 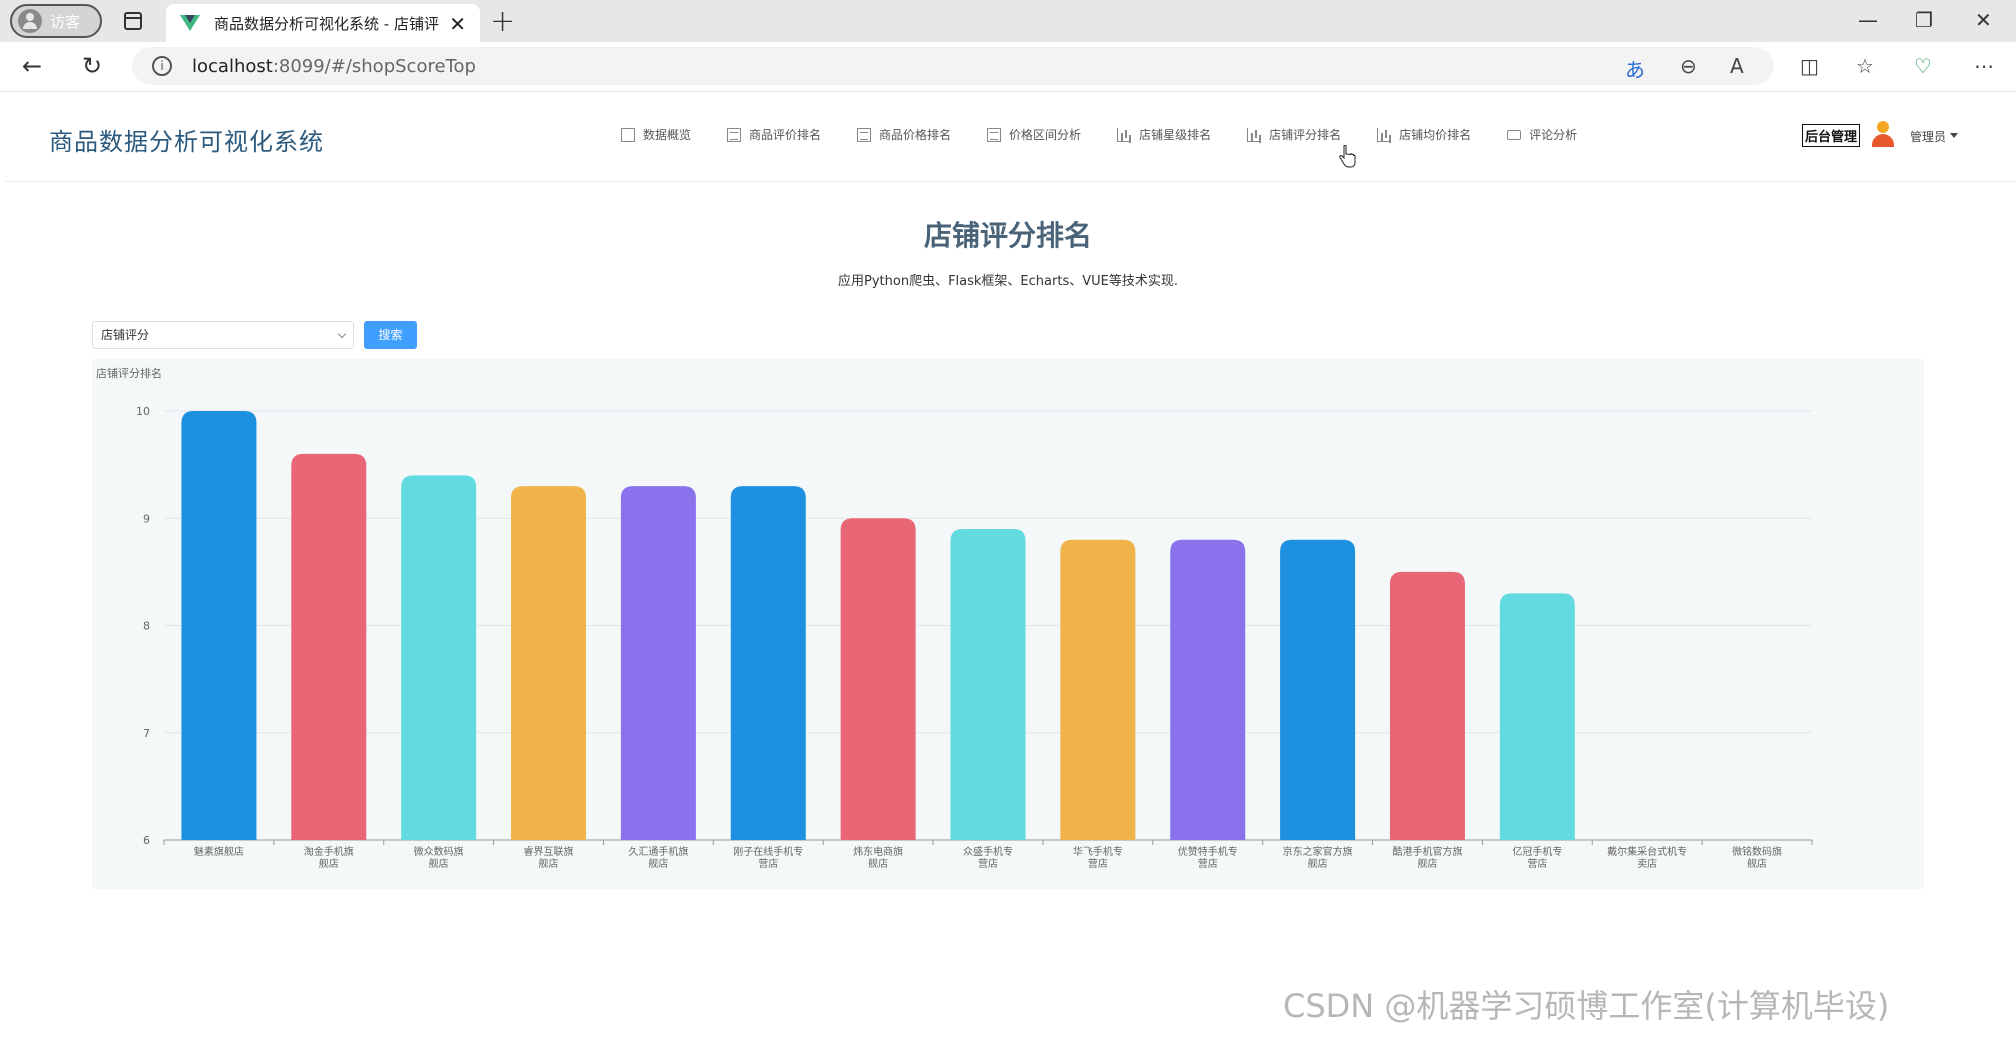 I want to click on browser-tab-active: 商品数据分析可视化系统 - 店铺评 ✕, so click(x=323, y=23).